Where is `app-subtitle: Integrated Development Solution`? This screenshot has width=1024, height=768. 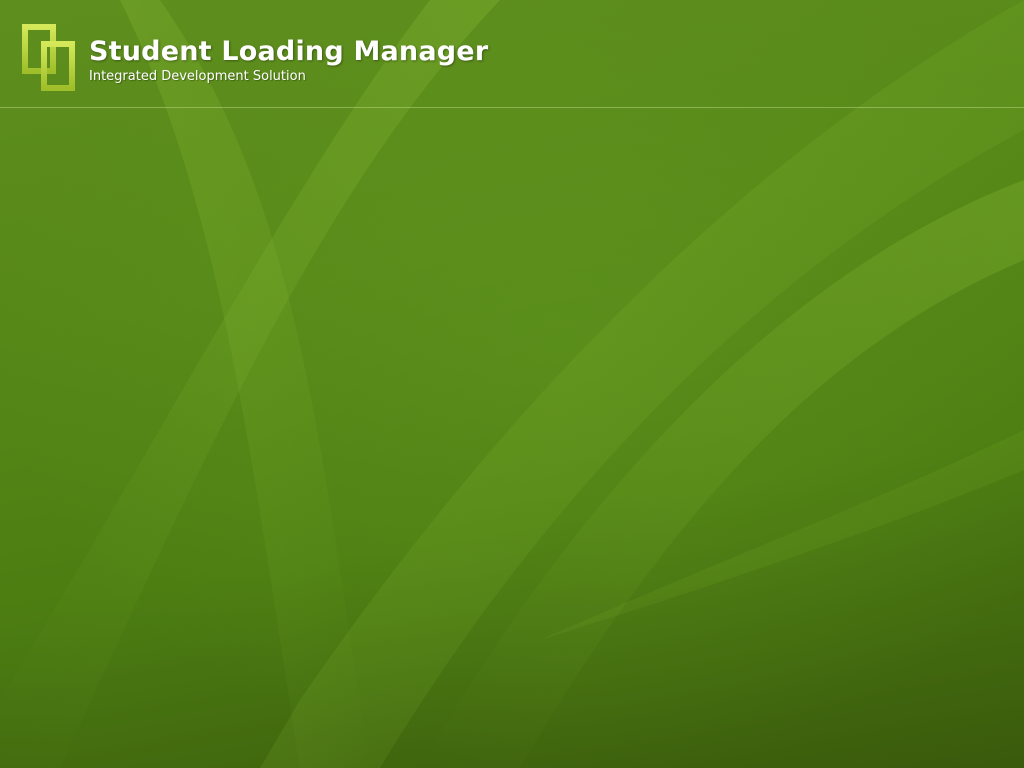 app-subtitle: Integrated Development Solution is located at coordinates (197, 76).